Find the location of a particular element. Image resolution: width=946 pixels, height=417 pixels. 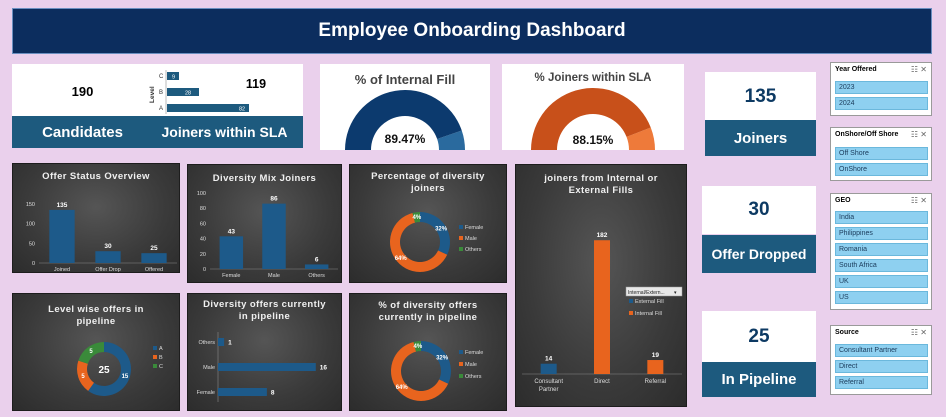

joiners-value: 135 is located at coordinates (760, 97).